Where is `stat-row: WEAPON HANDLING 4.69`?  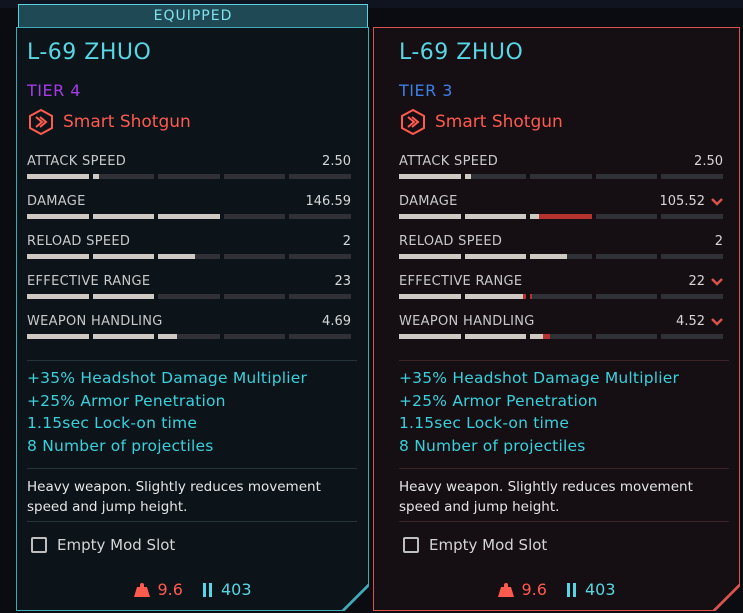 stat-row: WEAPON HANDLING 4.69 is located at coordinates (189, 330).